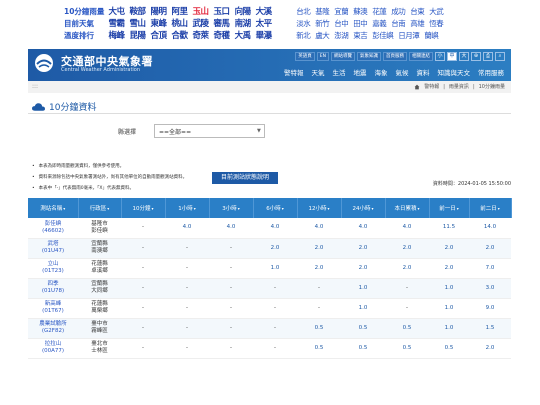  Describe the element at coordinates (137, 35) in the screenshot. I see `station-link: 昆陽` at that location.